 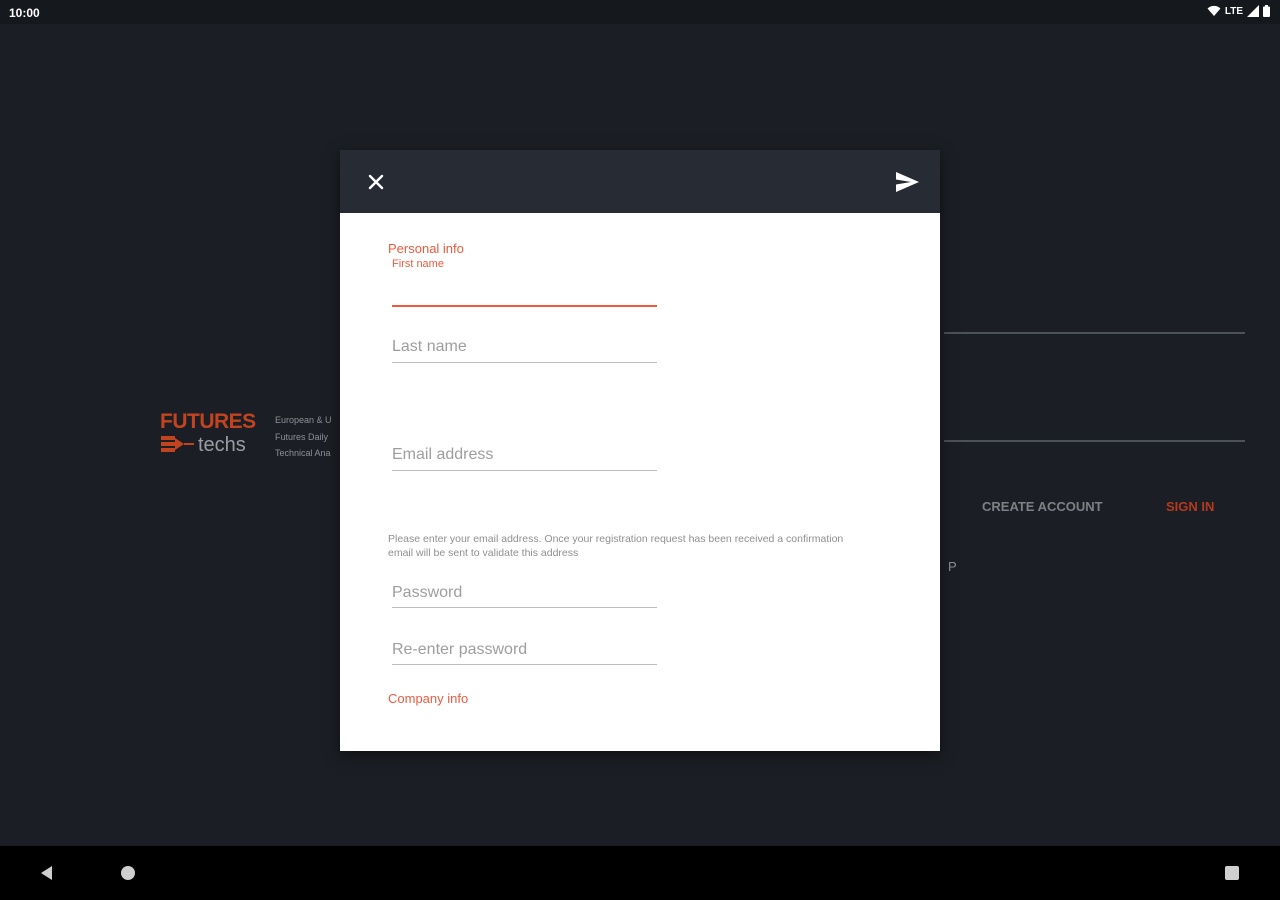 I want to click on first-name-label: First name, so click(x=418, y=264).